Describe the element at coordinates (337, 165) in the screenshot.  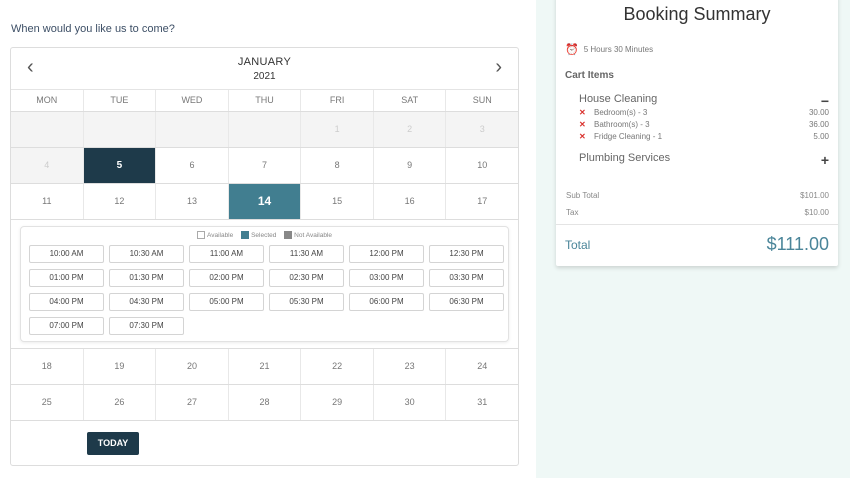
I see `day-8: 8` at that location.